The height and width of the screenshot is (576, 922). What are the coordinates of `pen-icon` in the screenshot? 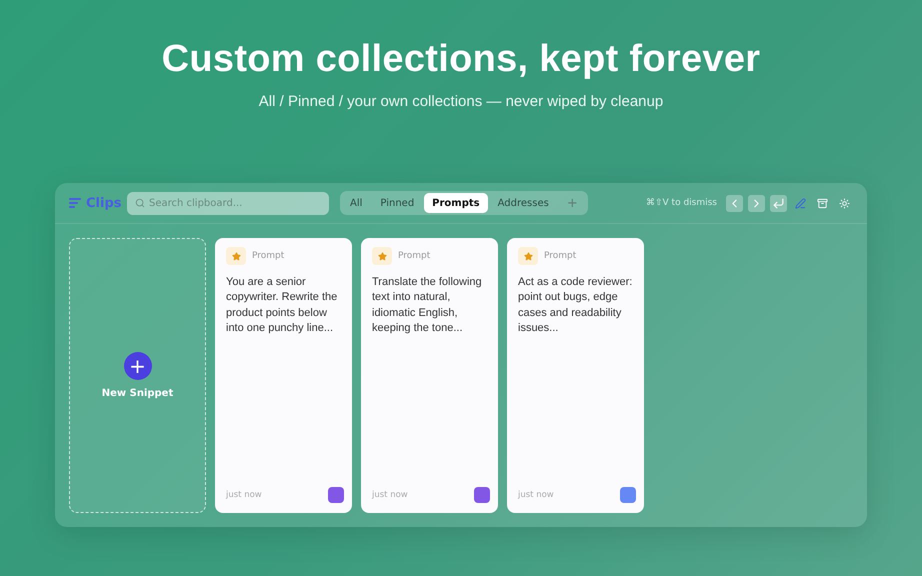 It's located at (800, 203).